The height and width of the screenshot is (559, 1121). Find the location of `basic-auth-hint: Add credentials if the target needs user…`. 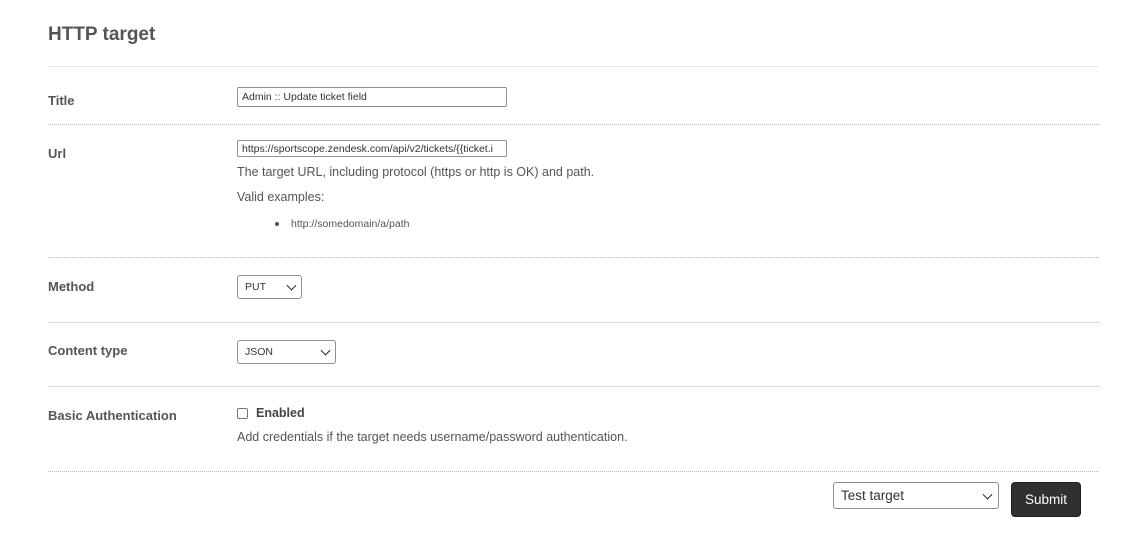

basic-auth-hint: Add credentials if the target needs user… is located at coordinates (432, 437).